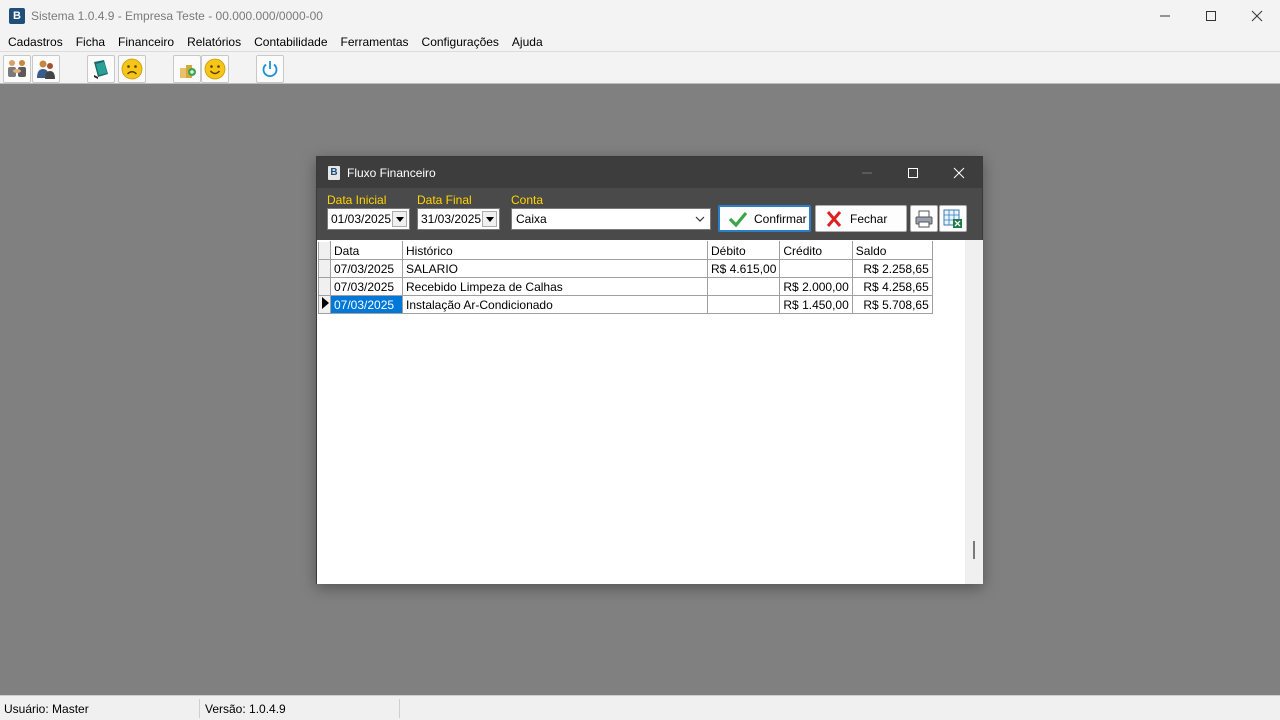 The image size is (1280, 720). What do you see at coordinates (892, 286) in the screenshot?
I see `cell-saldo: R$ 4.258,65` at bounding box center [892, 286].